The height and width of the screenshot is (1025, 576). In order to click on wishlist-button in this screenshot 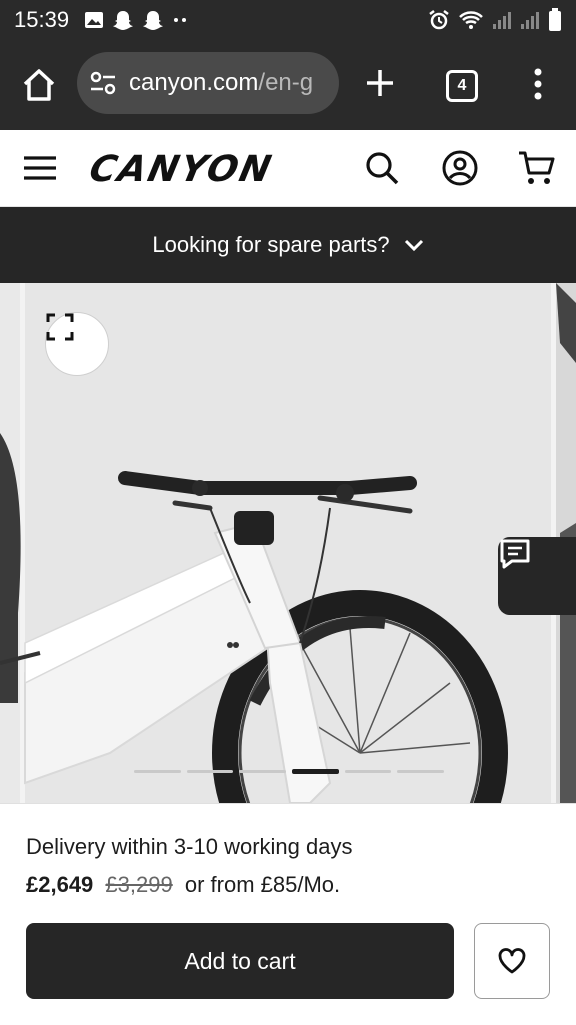, I will do `click(512, 961)`.